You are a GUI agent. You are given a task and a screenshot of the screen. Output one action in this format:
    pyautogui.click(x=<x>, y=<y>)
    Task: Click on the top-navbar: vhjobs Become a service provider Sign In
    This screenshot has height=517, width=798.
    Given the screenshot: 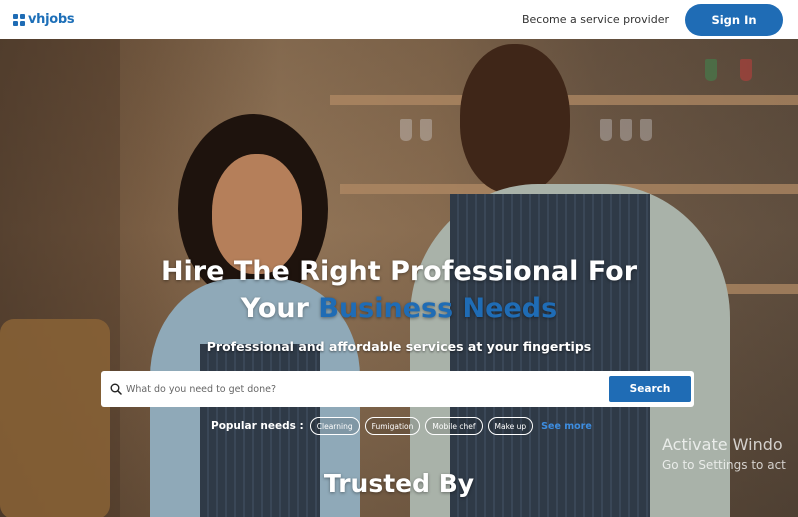 What is the action you would take?
    pyautogui.click(x=399, y=19)
    